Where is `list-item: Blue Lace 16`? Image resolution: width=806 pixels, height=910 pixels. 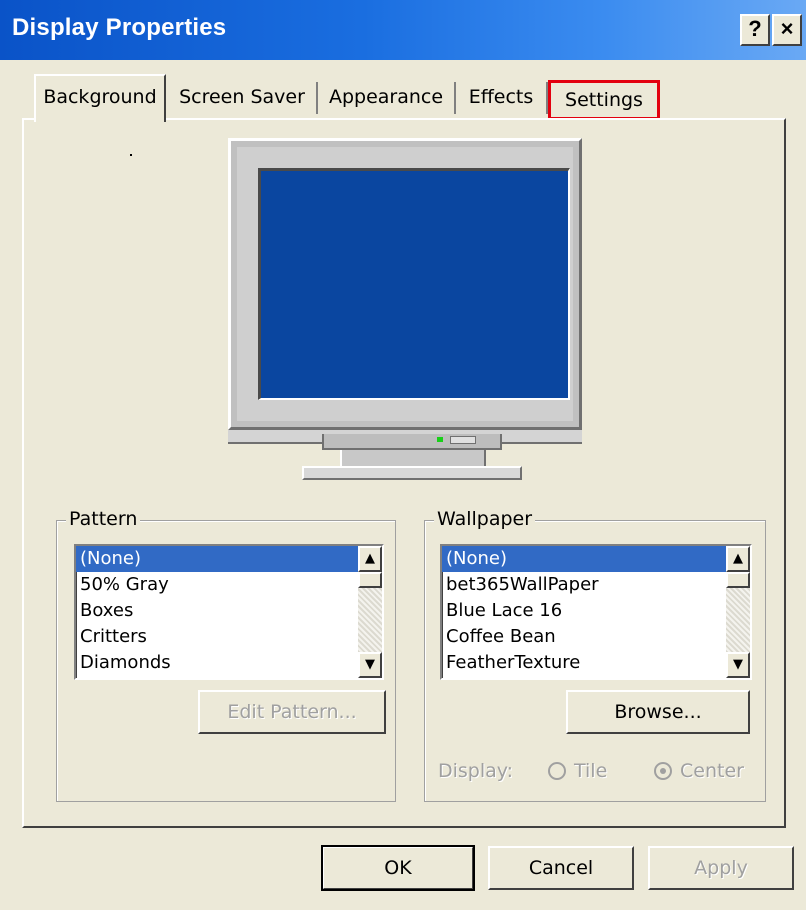
list-item: Blue Lace 16 is located at coordinates (596, 611).